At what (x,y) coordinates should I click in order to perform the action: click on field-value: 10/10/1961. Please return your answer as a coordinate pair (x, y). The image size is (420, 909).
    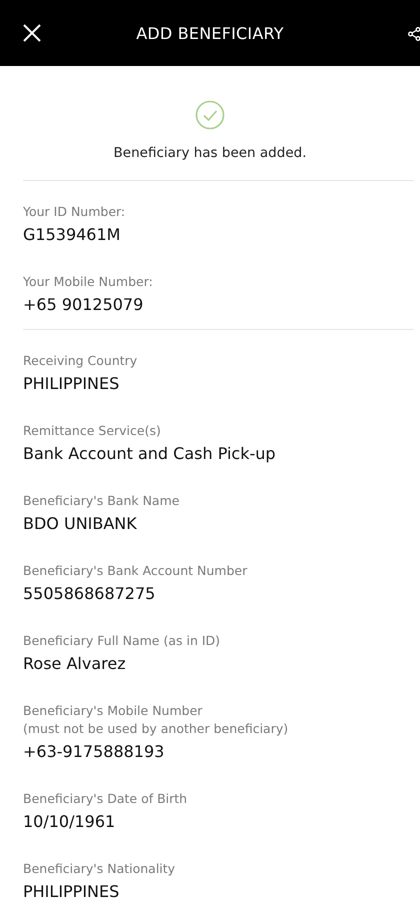
    Looking at the image, I should click on (69, 822).